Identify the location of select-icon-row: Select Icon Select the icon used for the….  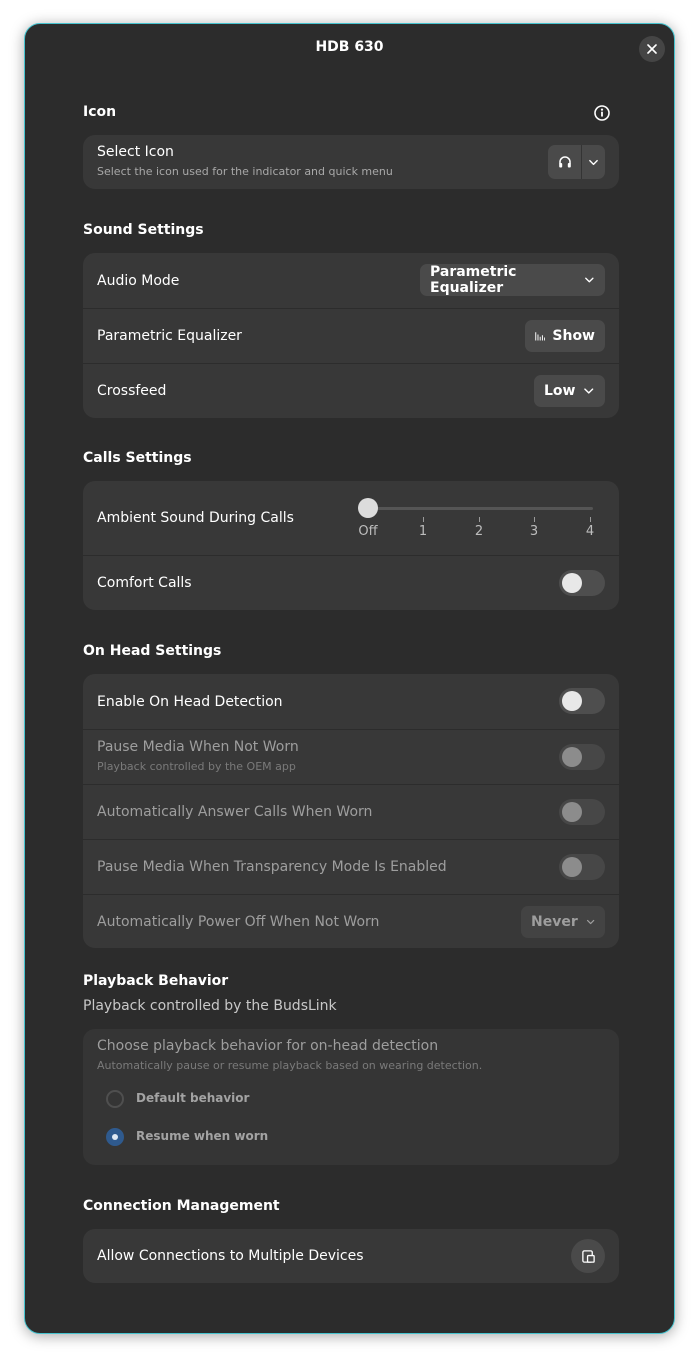
(351, 162).